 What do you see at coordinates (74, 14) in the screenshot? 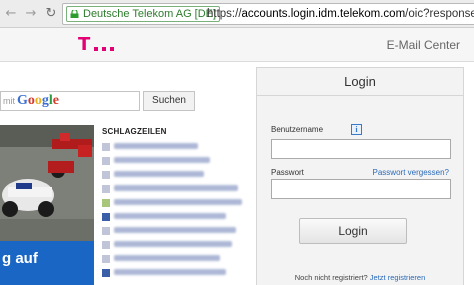
I see `lock-icon` at bounding box center [74, 14].